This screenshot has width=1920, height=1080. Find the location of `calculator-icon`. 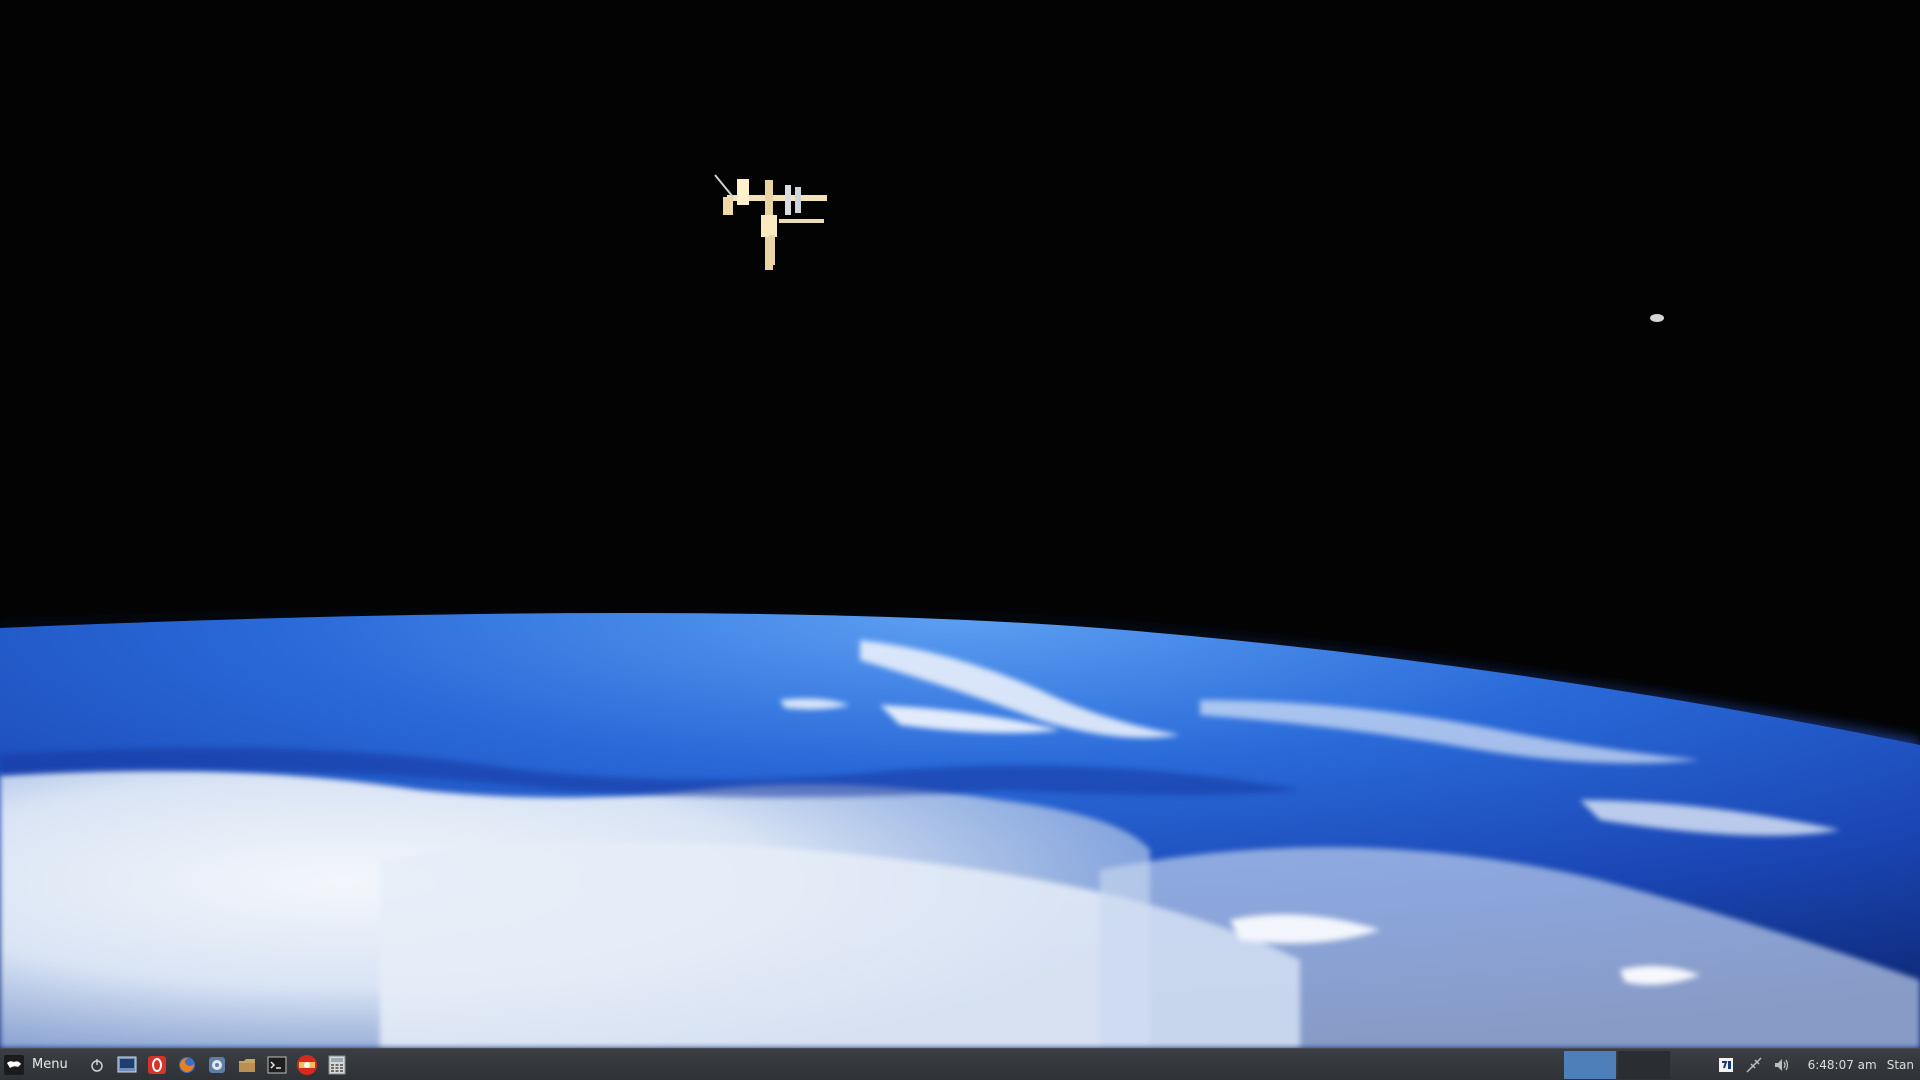

calculator-icon is located at coordinates (337, 1065).